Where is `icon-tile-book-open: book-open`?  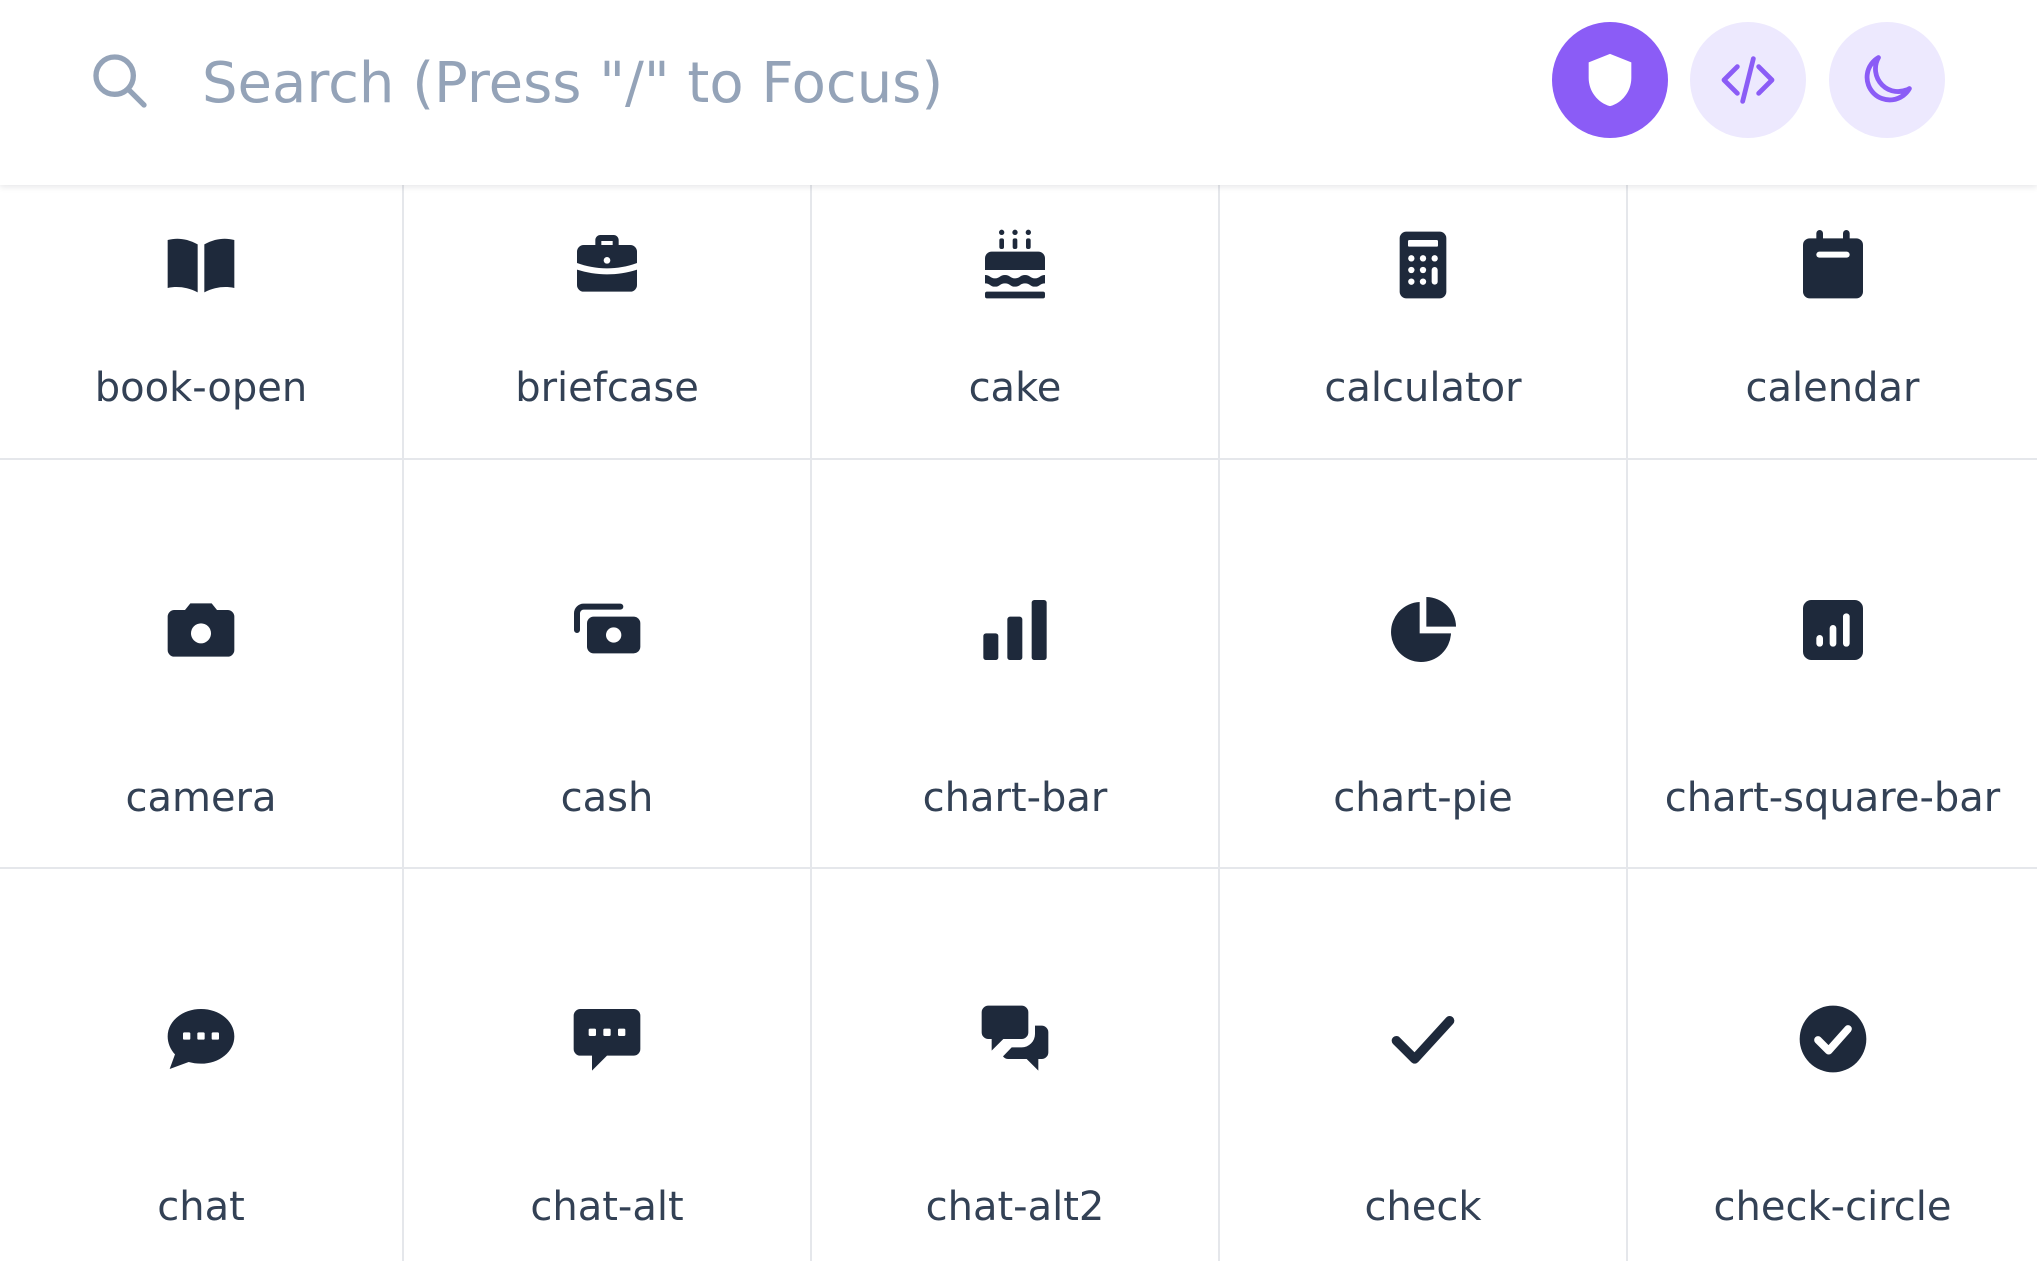 icon-tile-book-open: book-open is located at coordinates (202, 322).